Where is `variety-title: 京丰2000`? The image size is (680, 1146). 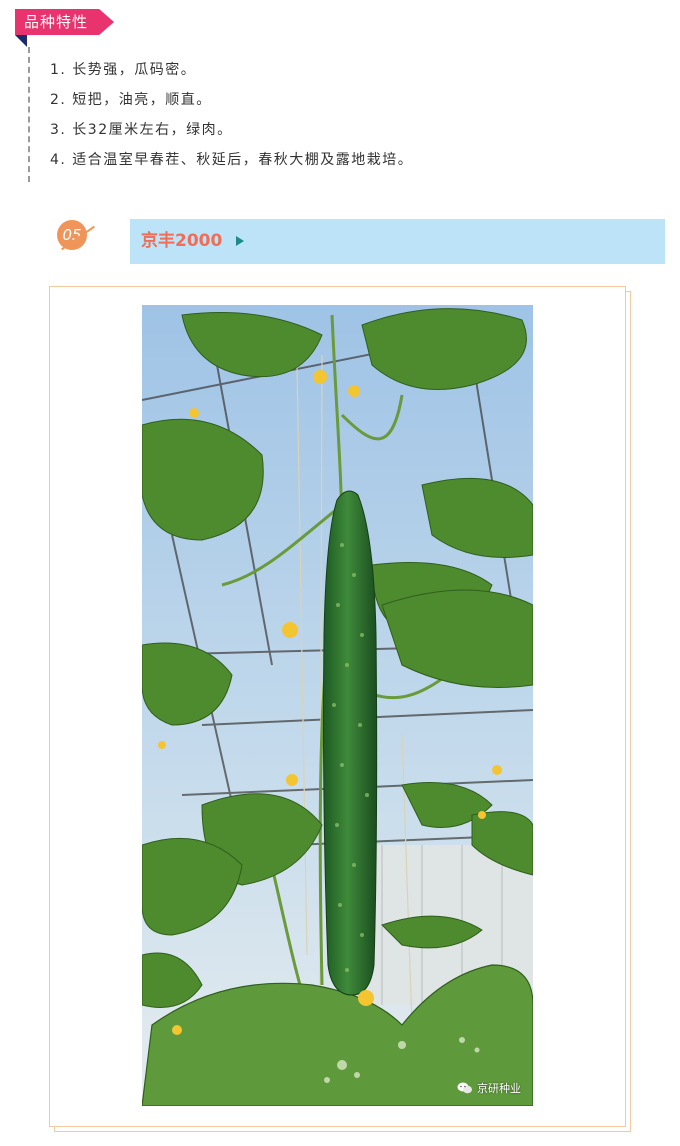 variety-title: 京丰2000 is located at coordinates (182, 241).